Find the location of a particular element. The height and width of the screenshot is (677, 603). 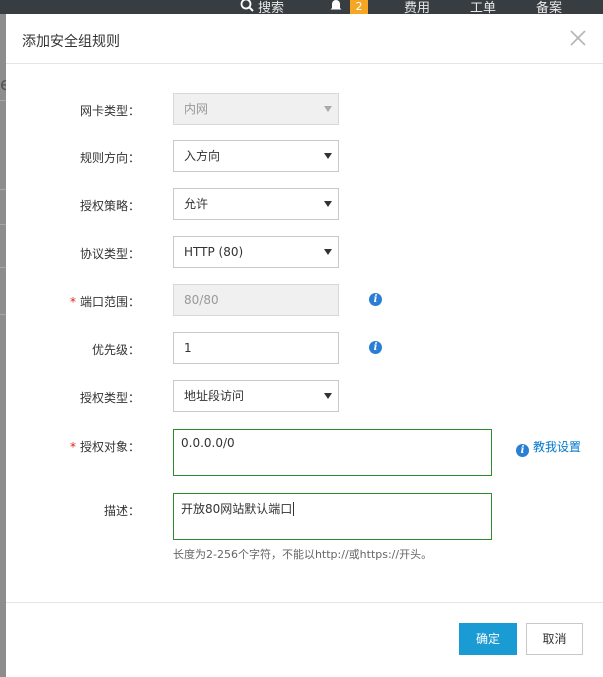

rule-direction-value: 入方向 is located at coordinates (202, 156).